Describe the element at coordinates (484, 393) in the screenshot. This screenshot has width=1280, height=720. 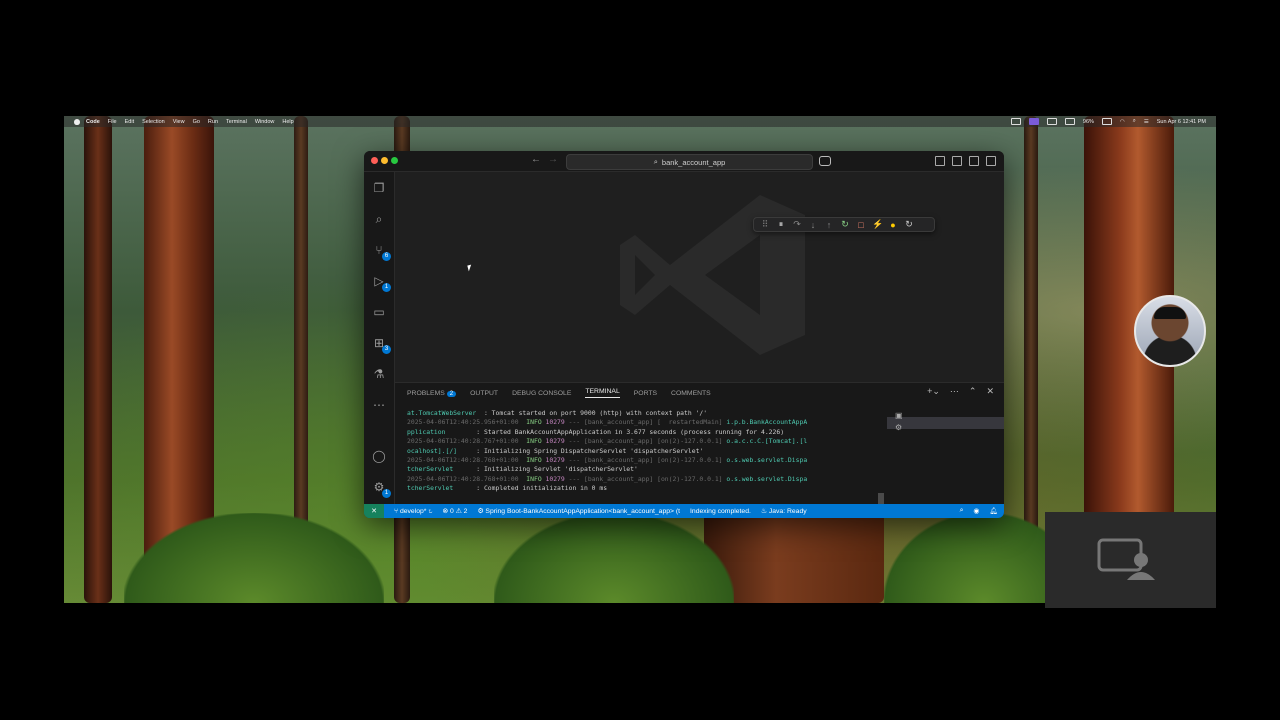
I see `tab-output: OUTPUT` at that location.